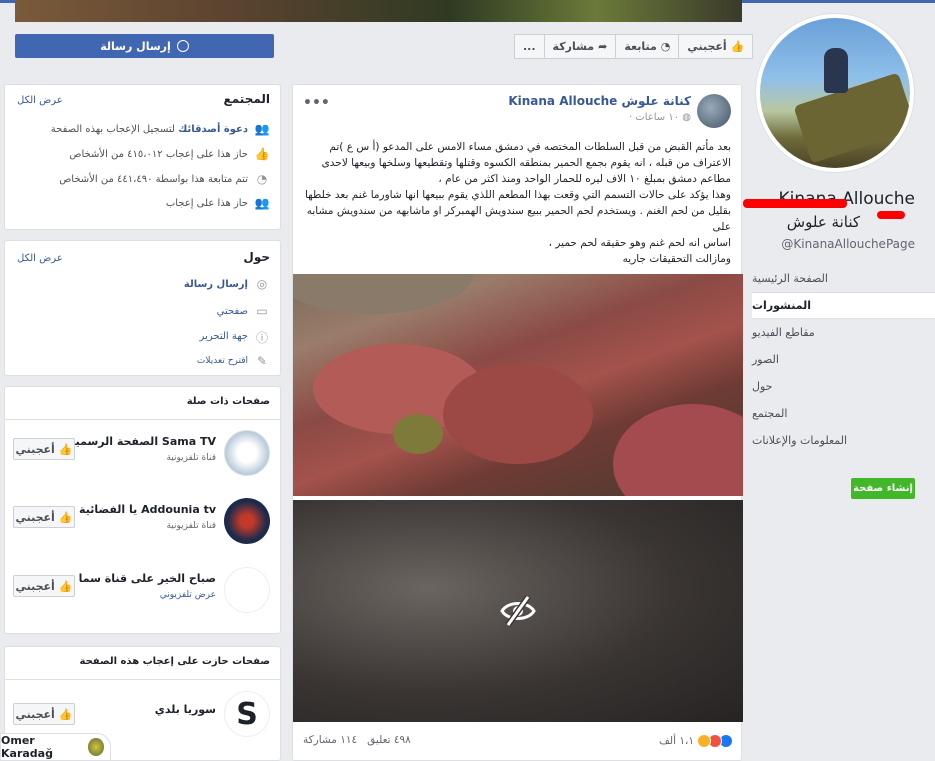 This screenshot has width=935, height=761. Describe the element at coordinates (135, 46) in the screenshot. I see `send-message-label: إرسال رسالة` at that location.